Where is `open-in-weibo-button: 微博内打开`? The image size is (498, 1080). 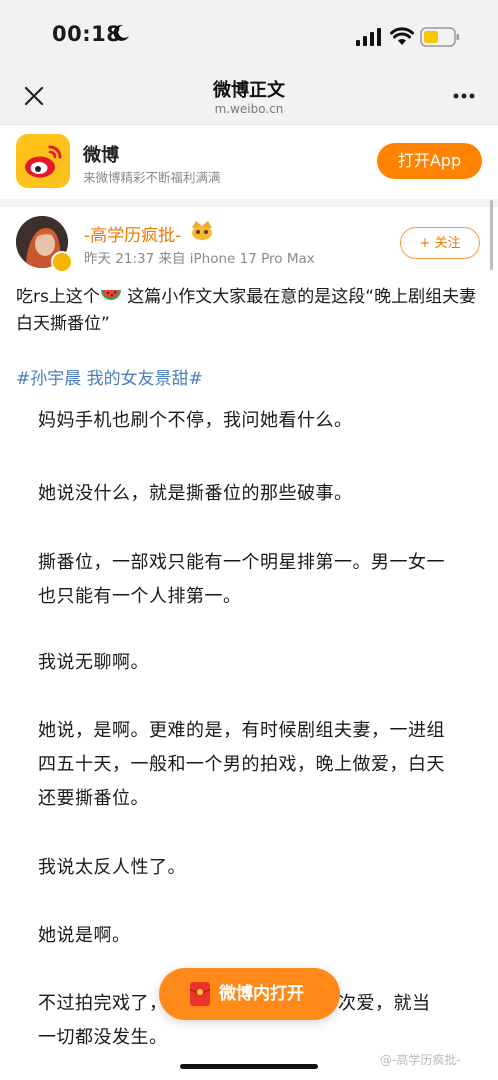 open-in-weibo-button: 微博内打开 is located at coordinates (249, 994).